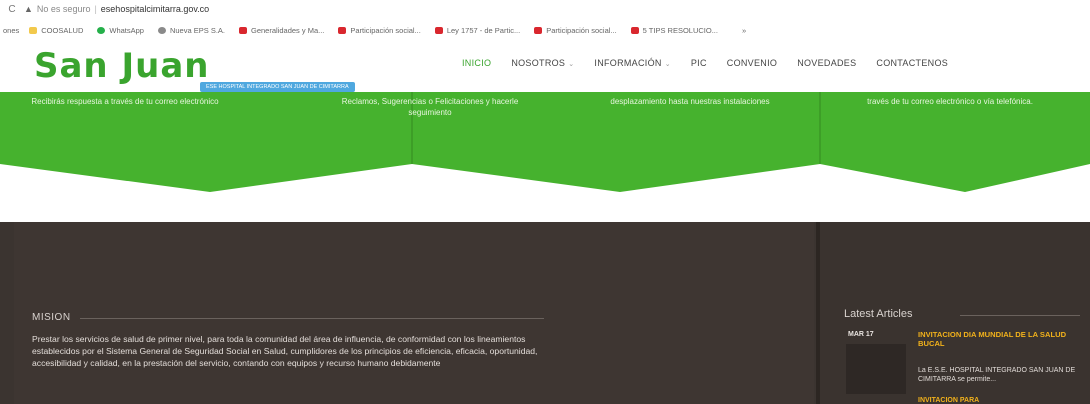 The image size is (1090, 404). I want to click on insecure-label: No es seguro, so click(63, 9).